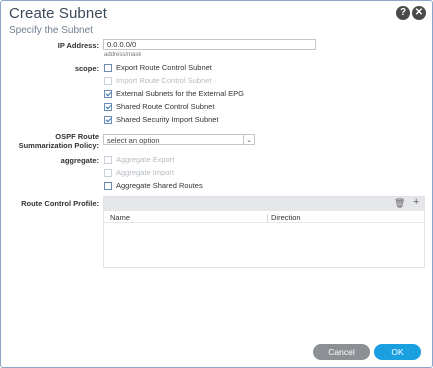 The image size is (433, 368). What do you see at coordinates (397, 352) in the screenshot?
I see `ok-button: OK` at bounding box center [397, 352].